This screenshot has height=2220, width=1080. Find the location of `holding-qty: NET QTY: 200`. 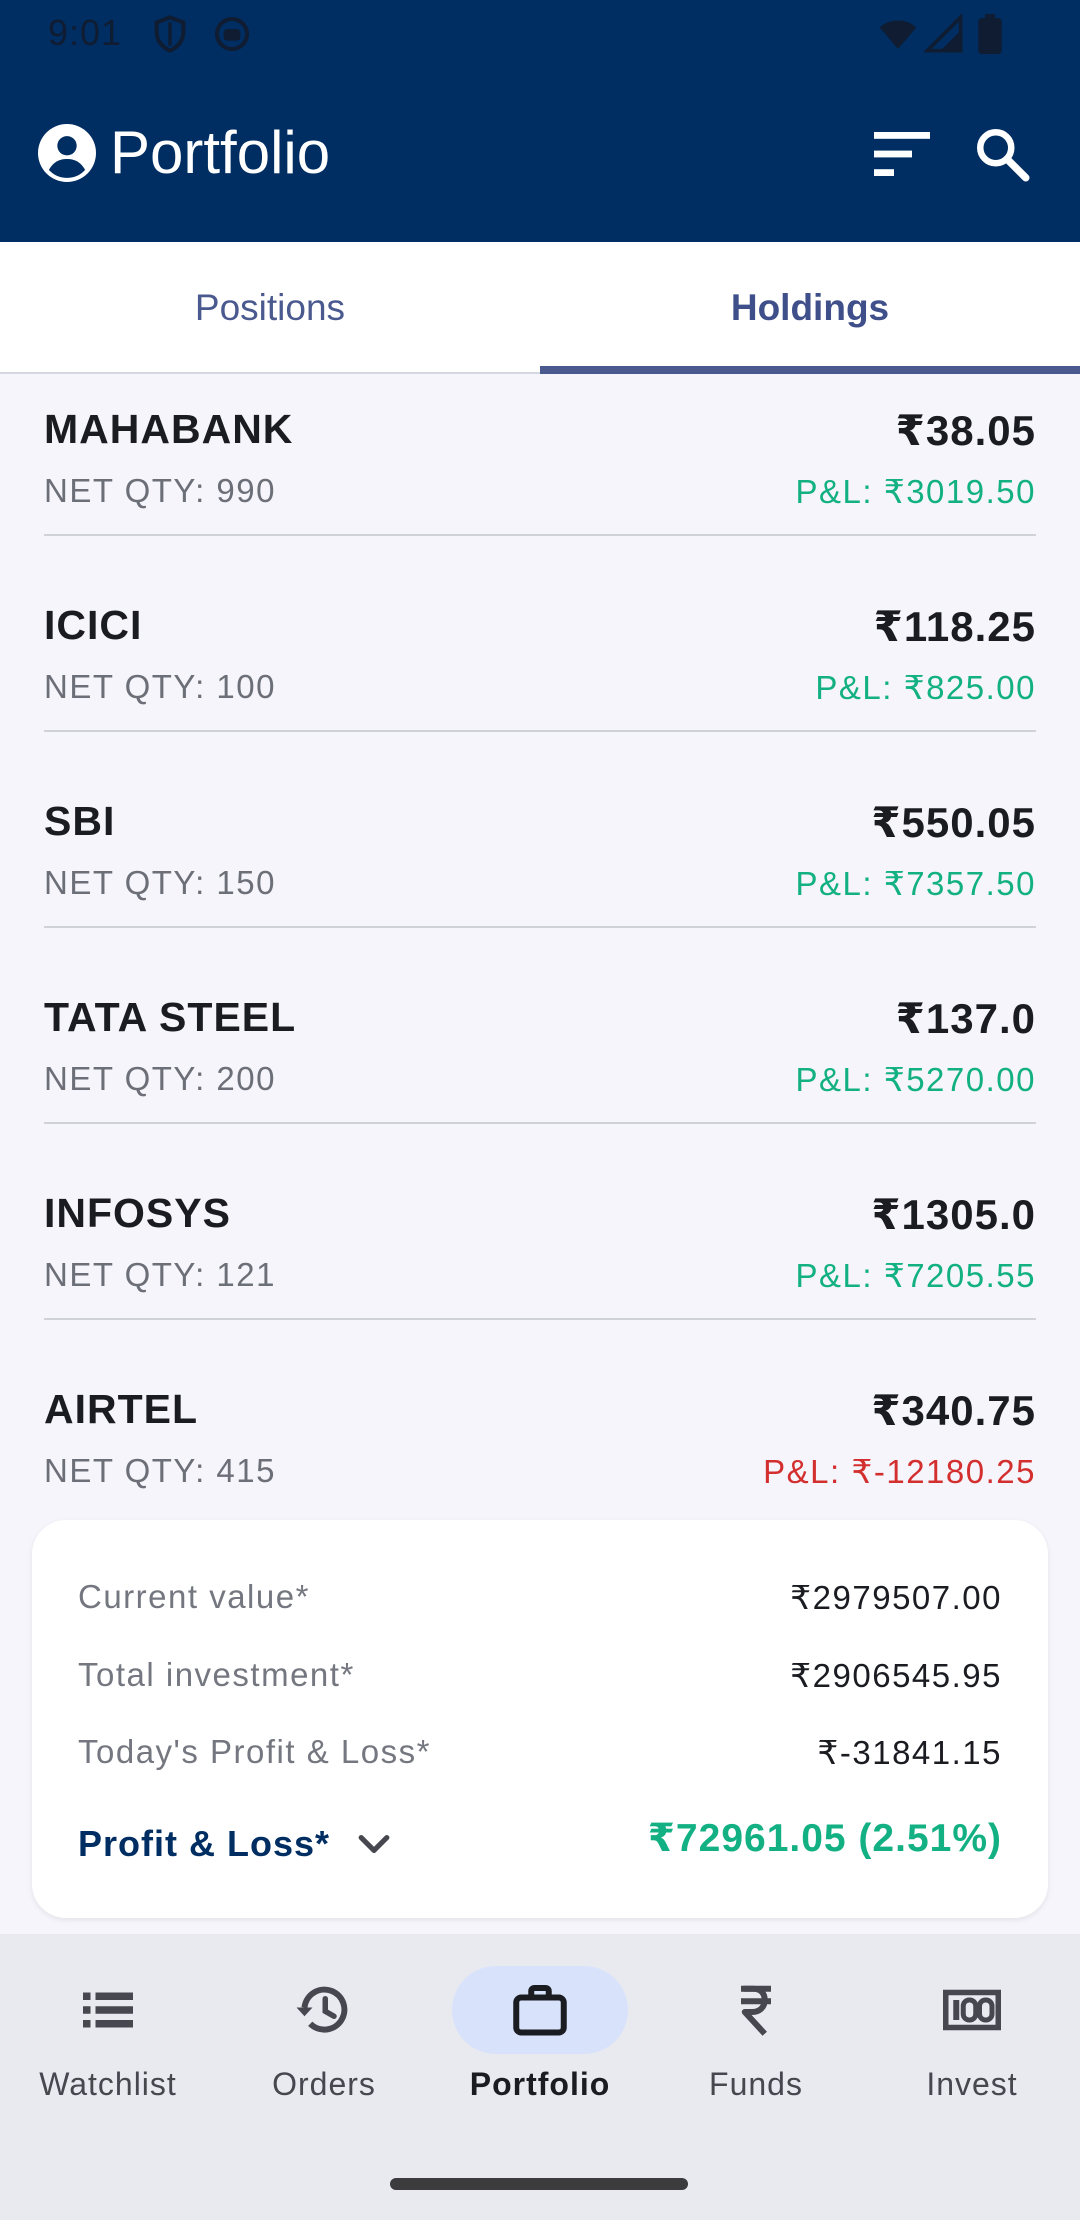

holding-qty: NET QTY: 200 is located at coordinates (160, 1078).